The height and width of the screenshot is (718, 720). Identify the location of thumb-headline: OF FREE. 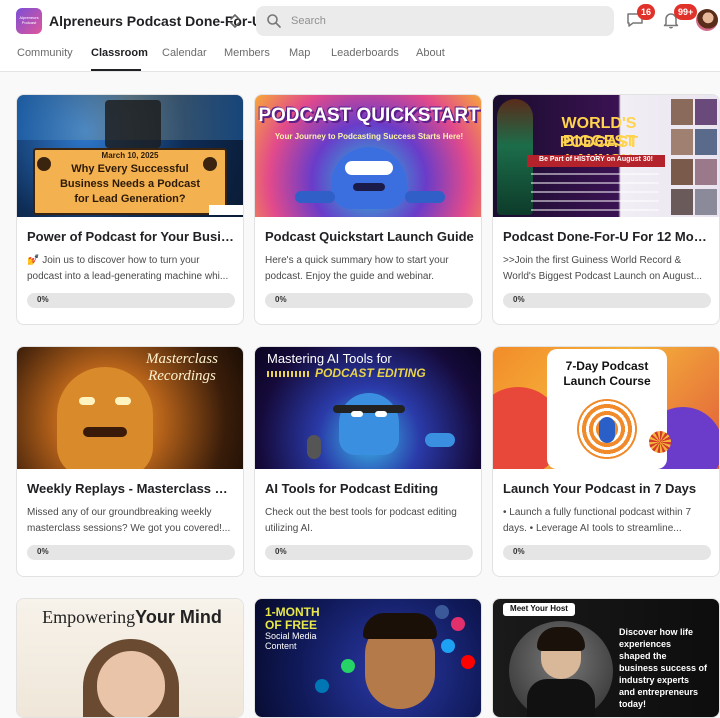
(291, 625).